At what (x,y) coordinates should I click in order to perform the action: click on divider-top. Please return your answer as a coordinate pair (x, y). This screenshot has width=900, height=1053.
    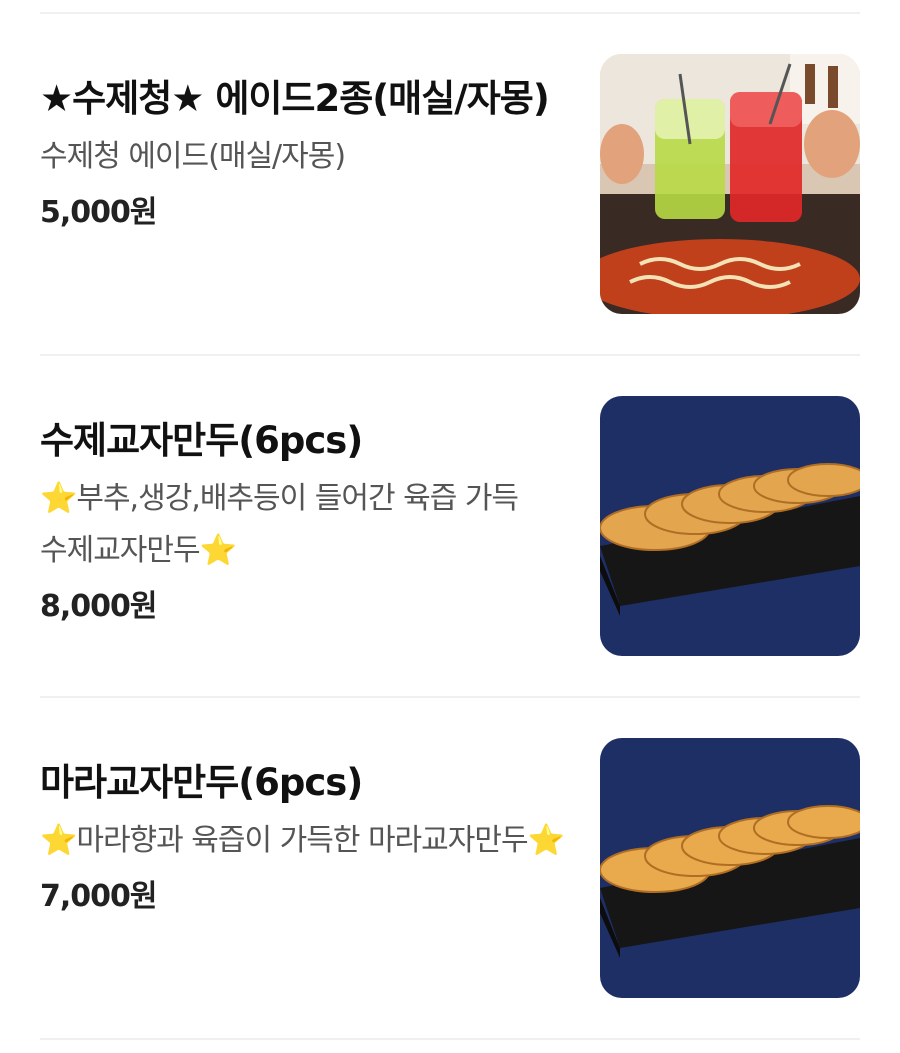
    Looking at the image, I should click on (450, 13).